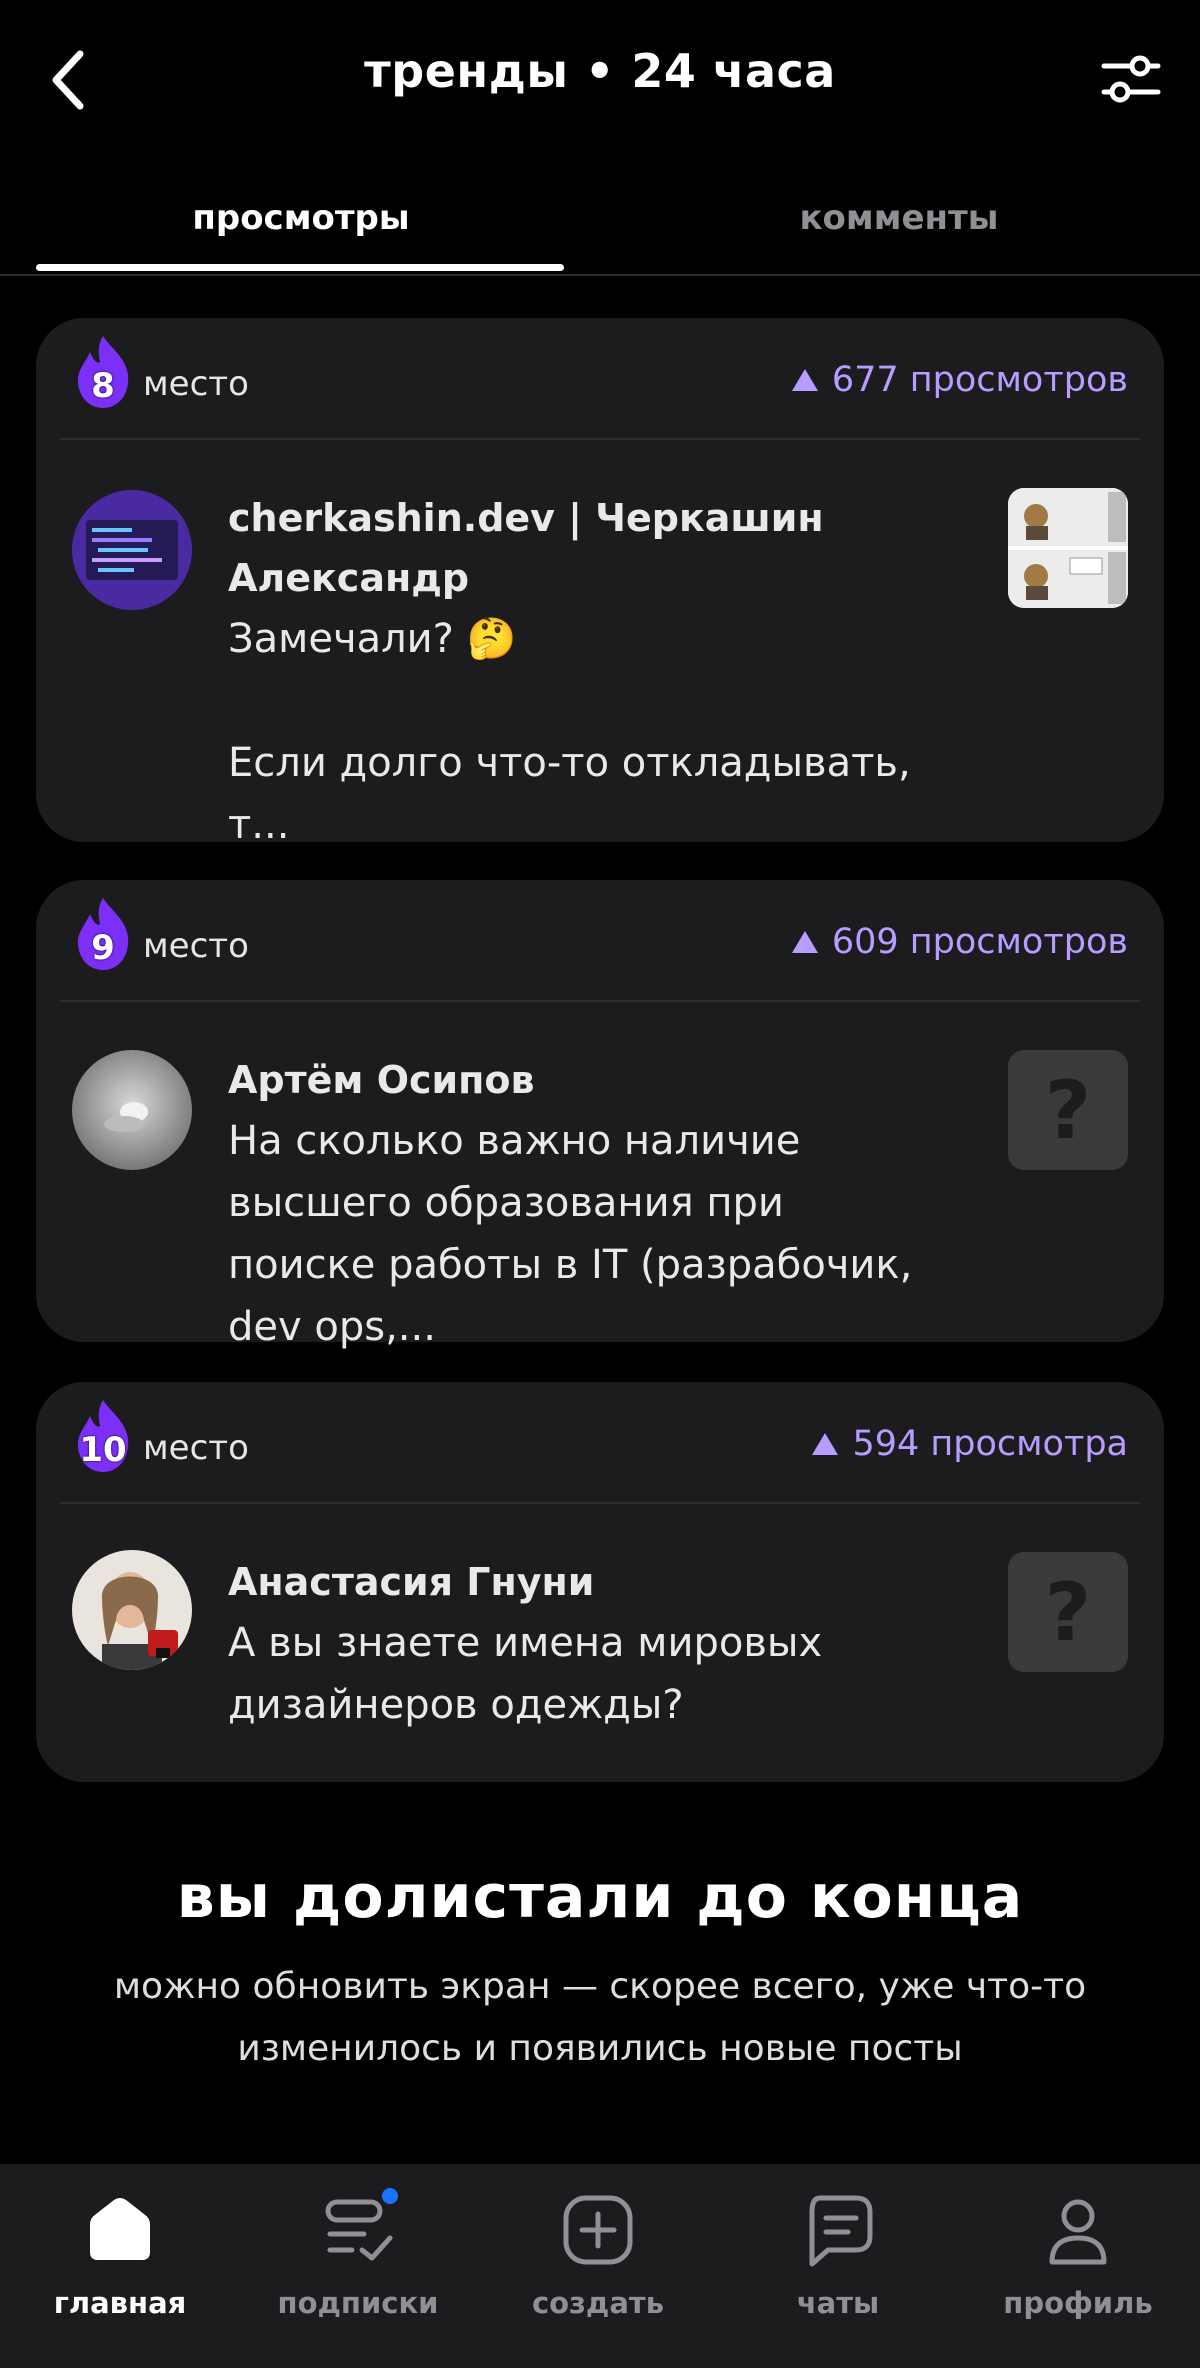 This screenshot has height=2368, width=1200. Describe the element at coordinates (600, 71) in the screenshot. I see `page-title: тренды • 24 часа` at that location.